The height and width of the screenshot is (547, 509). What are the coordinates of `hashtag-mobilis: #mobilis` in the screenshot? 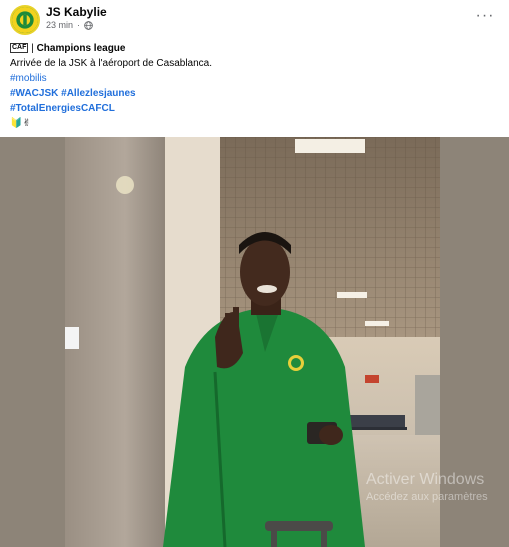 It's located at (28, 78).